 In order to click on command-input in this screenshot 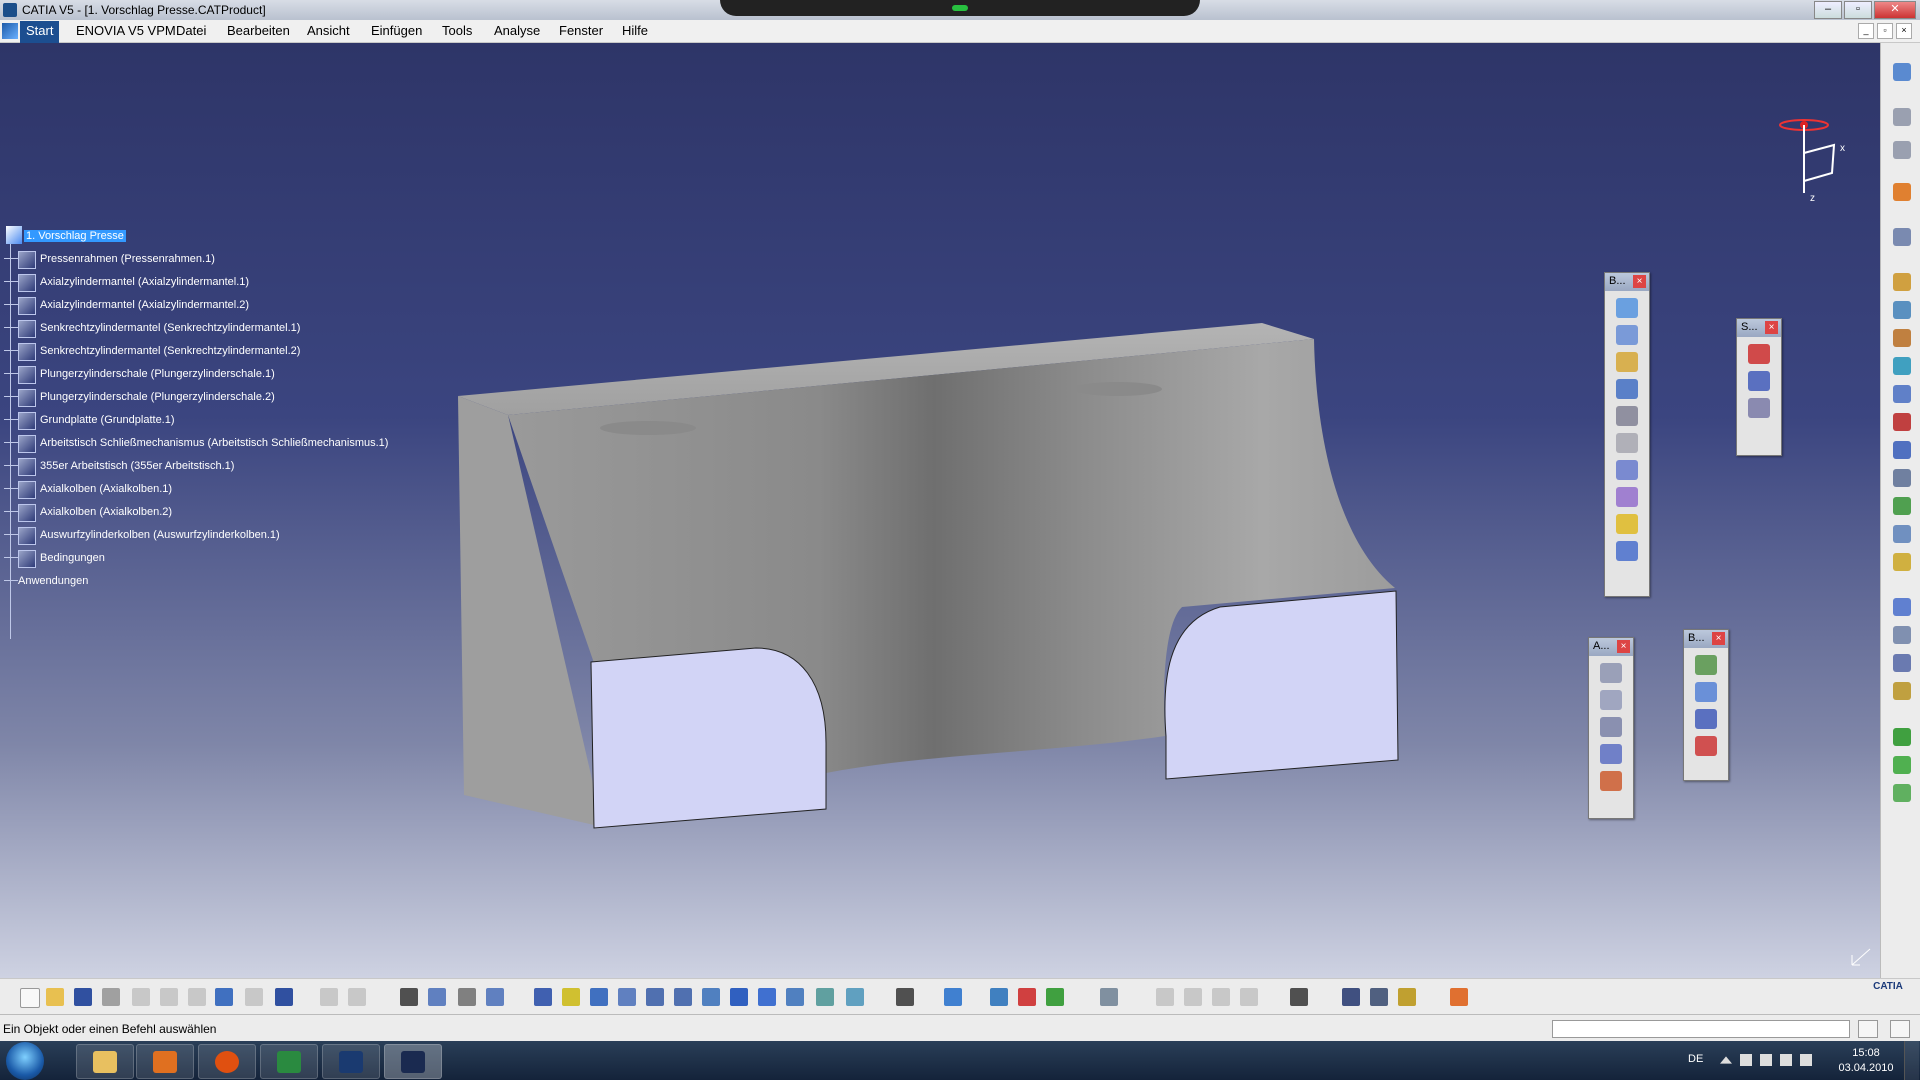, I will do `click(1701, 1029)`.